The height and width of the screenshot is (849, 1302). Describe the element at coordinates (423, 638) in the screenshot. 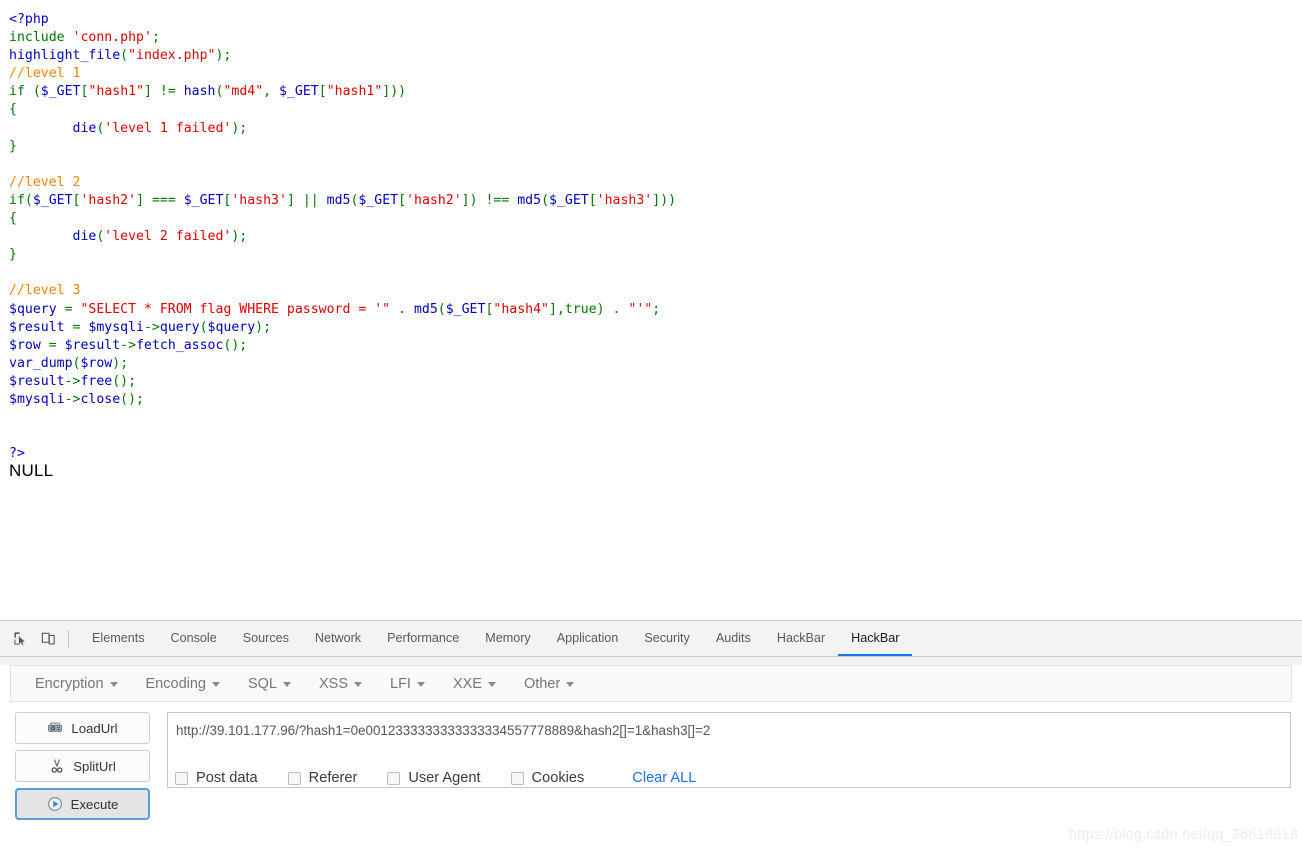

I see `devtools-tab-performance: Performance` at that location.